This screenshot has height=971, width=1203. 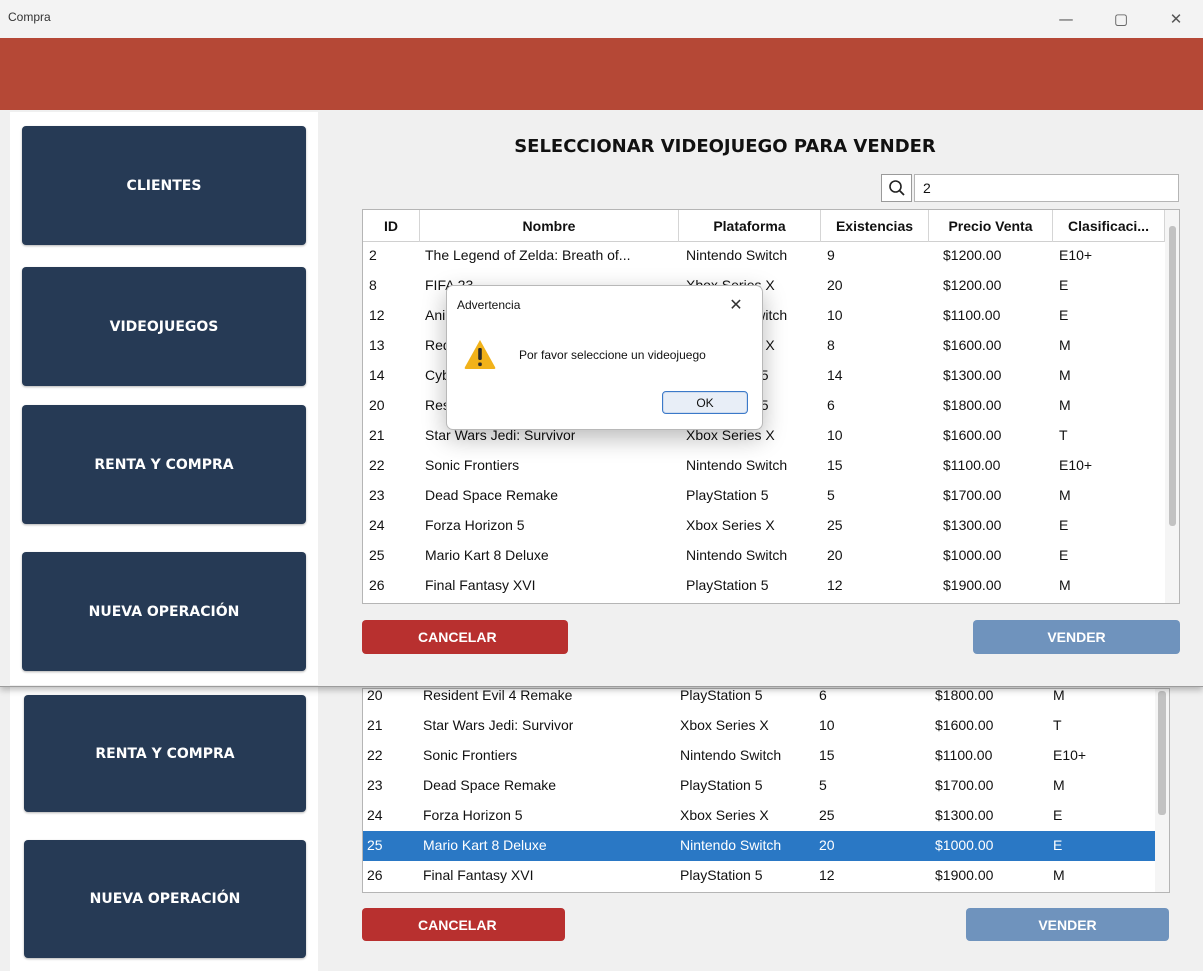 I want to click on cell-nombre: Final Fantasy XVI, so click(x=478, y=875).